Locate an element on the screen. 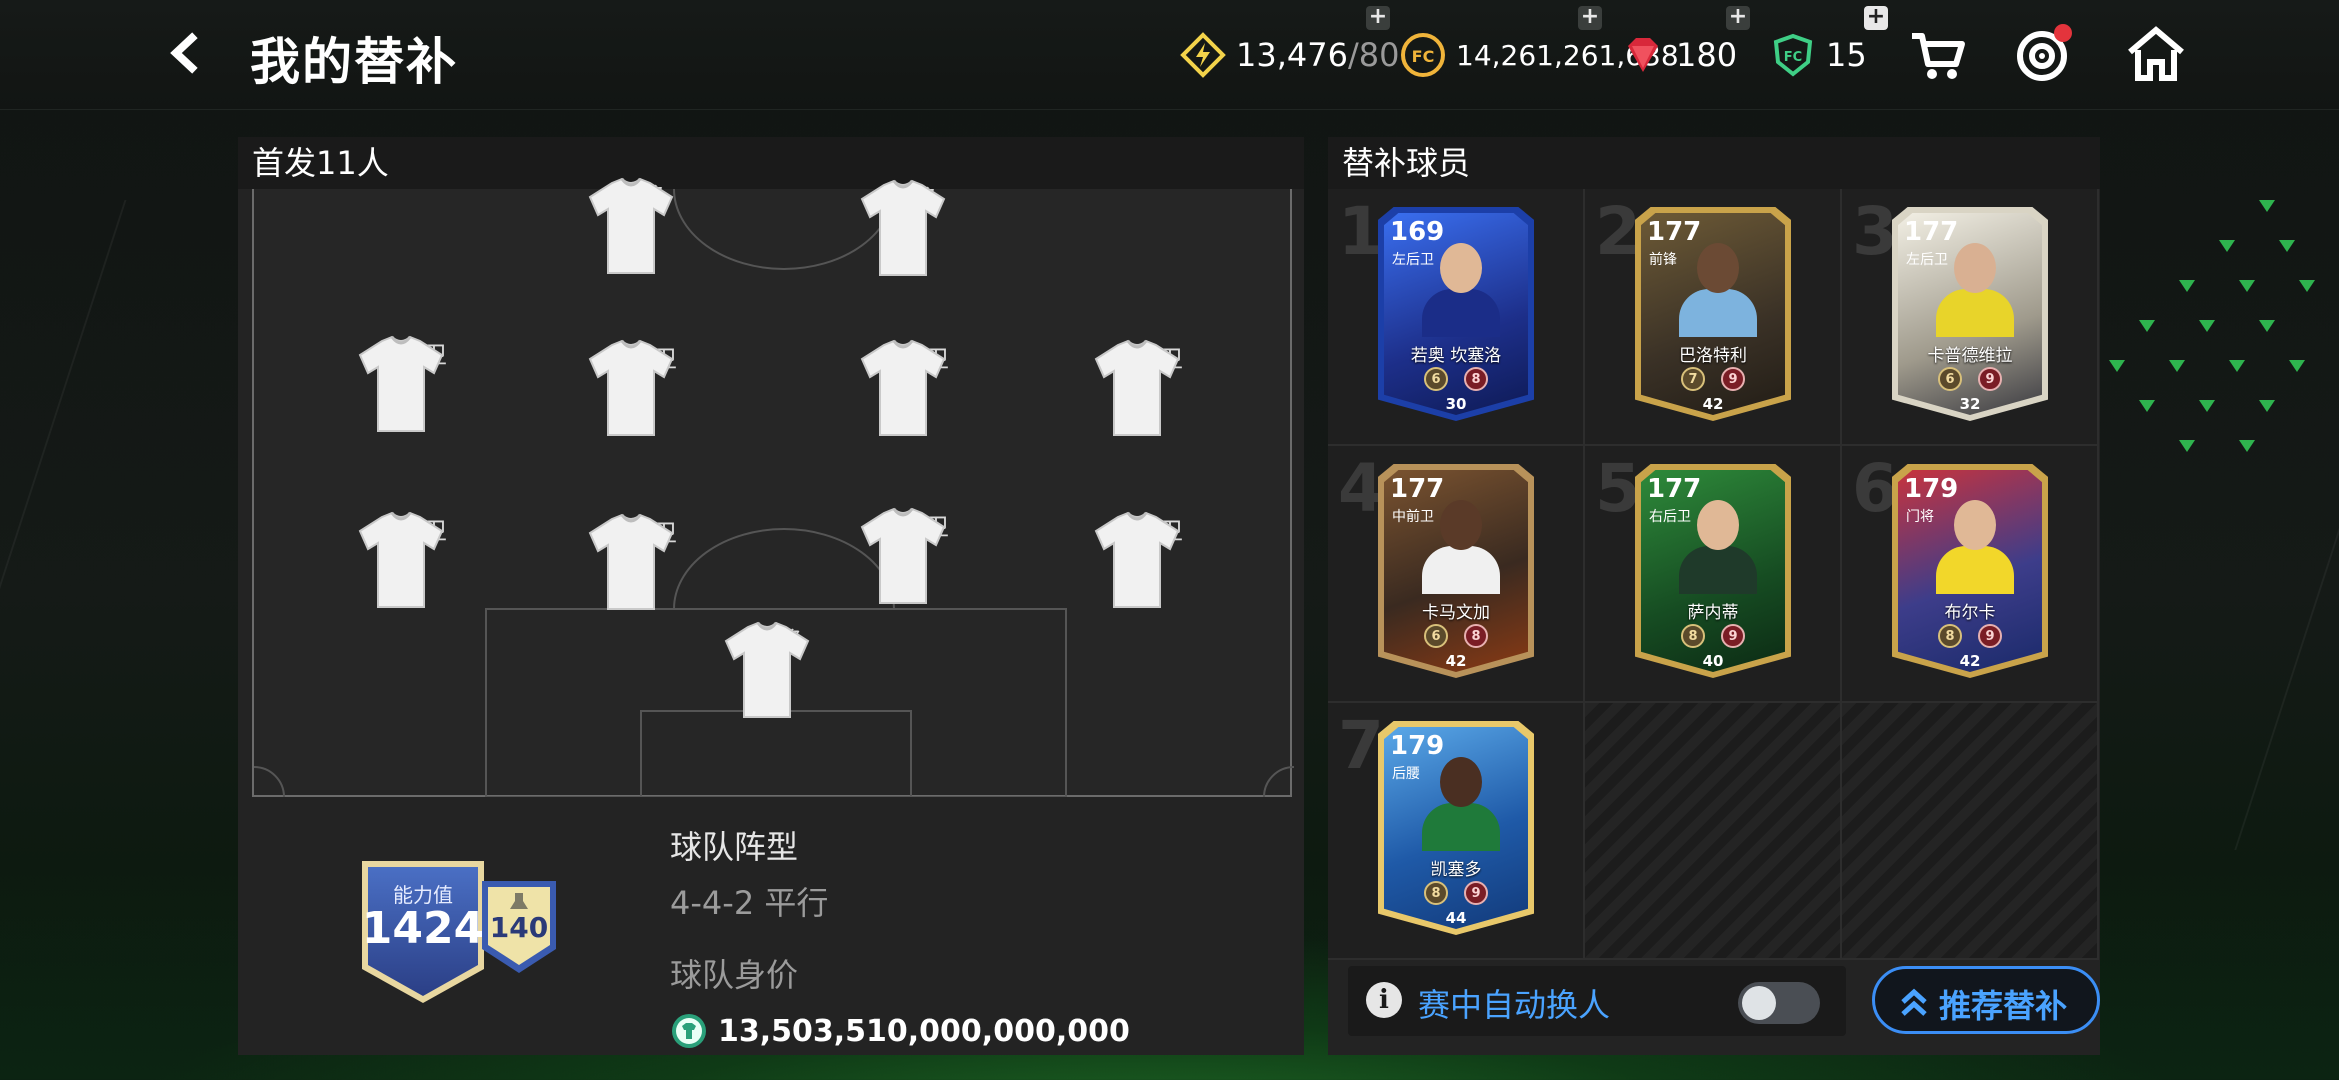  coin-icon: FC is located at coordinates (1423, 55).